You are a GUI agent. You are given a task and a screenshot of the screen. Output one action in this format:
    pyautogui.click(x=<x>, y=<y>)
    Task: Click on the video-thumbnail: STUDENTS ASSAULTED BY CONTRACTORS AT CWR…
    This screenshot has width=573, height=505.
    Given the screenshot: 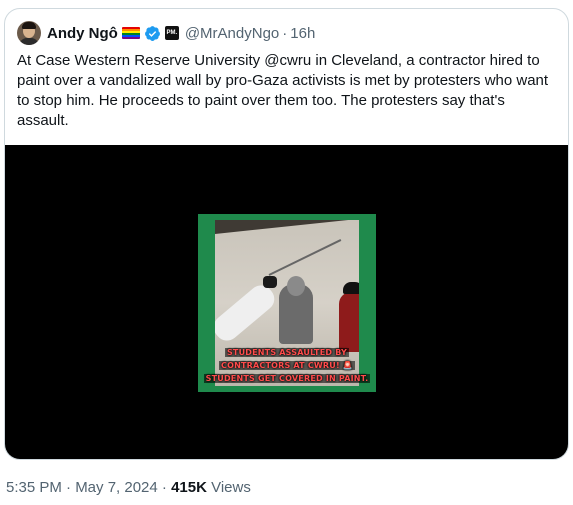 What is the action you would take?
    pyautogui.click(x=287, y=303)
    